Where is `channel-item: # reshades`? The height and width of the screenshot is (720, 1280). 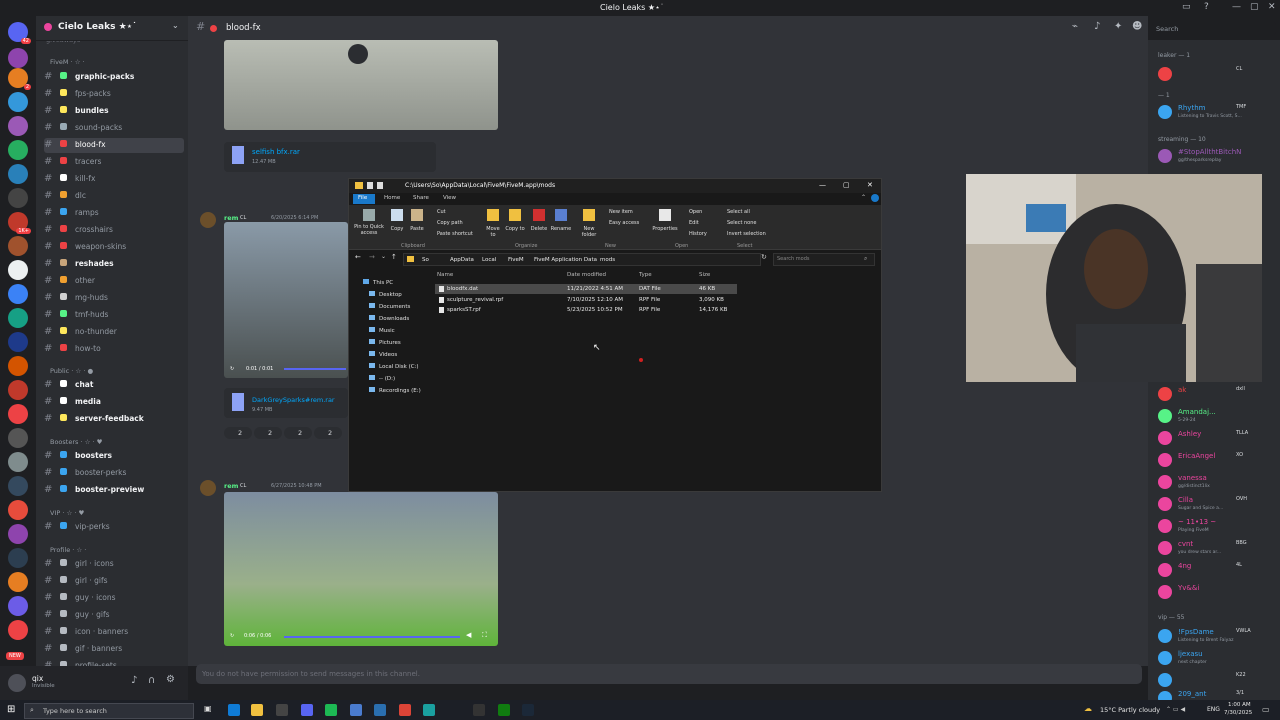 channel-item: # reshades is located at coordinates (114, 264).